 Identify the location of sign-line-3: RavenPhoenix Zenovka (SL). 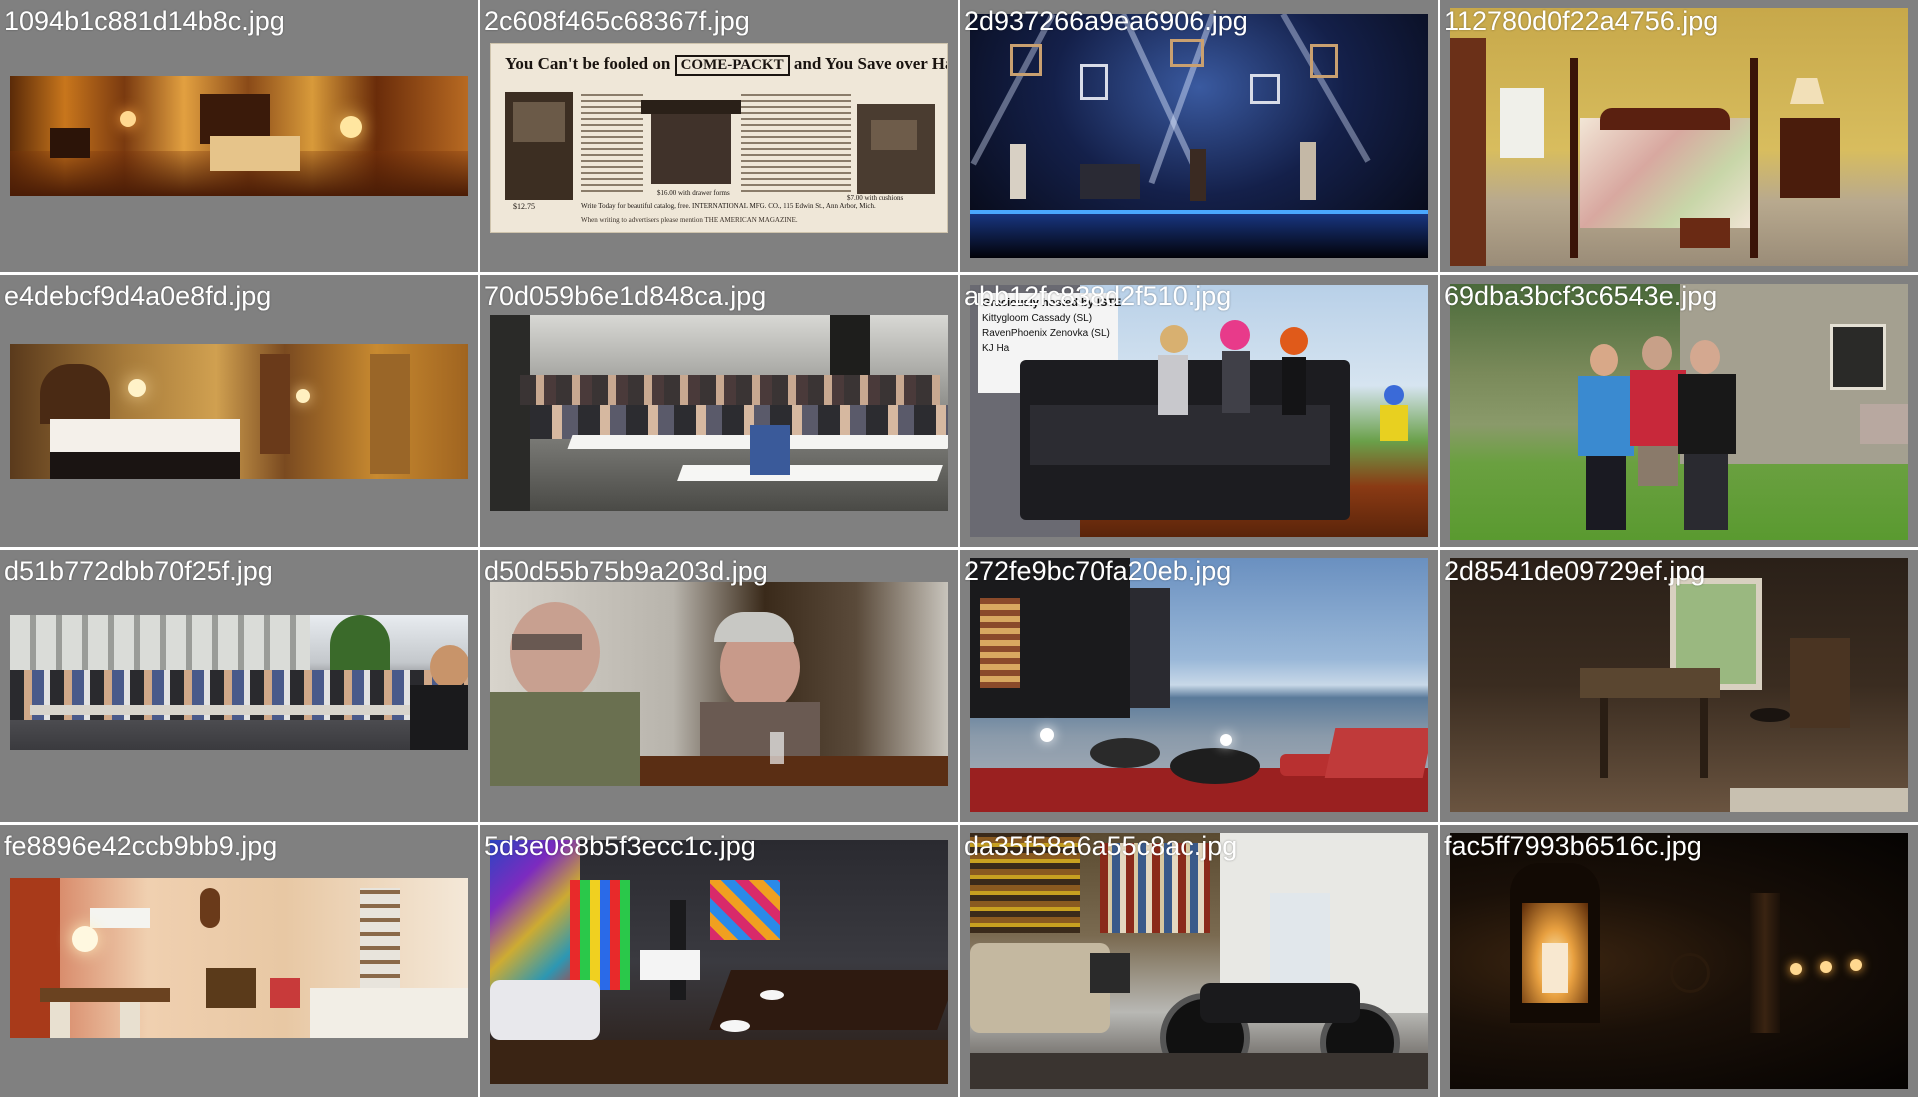
(1046, 333).